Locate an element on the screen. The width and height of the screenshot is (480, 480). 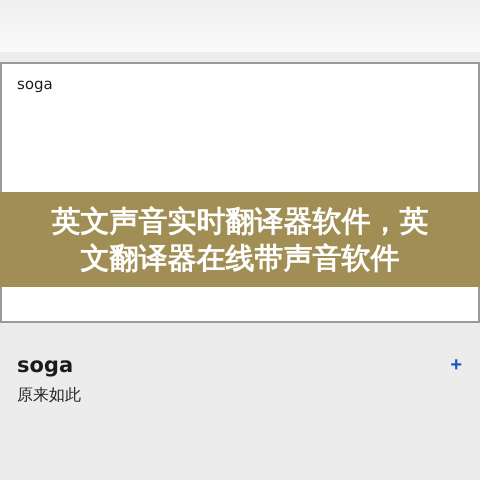
input-field-bottom is located at coordinates (240, 305).